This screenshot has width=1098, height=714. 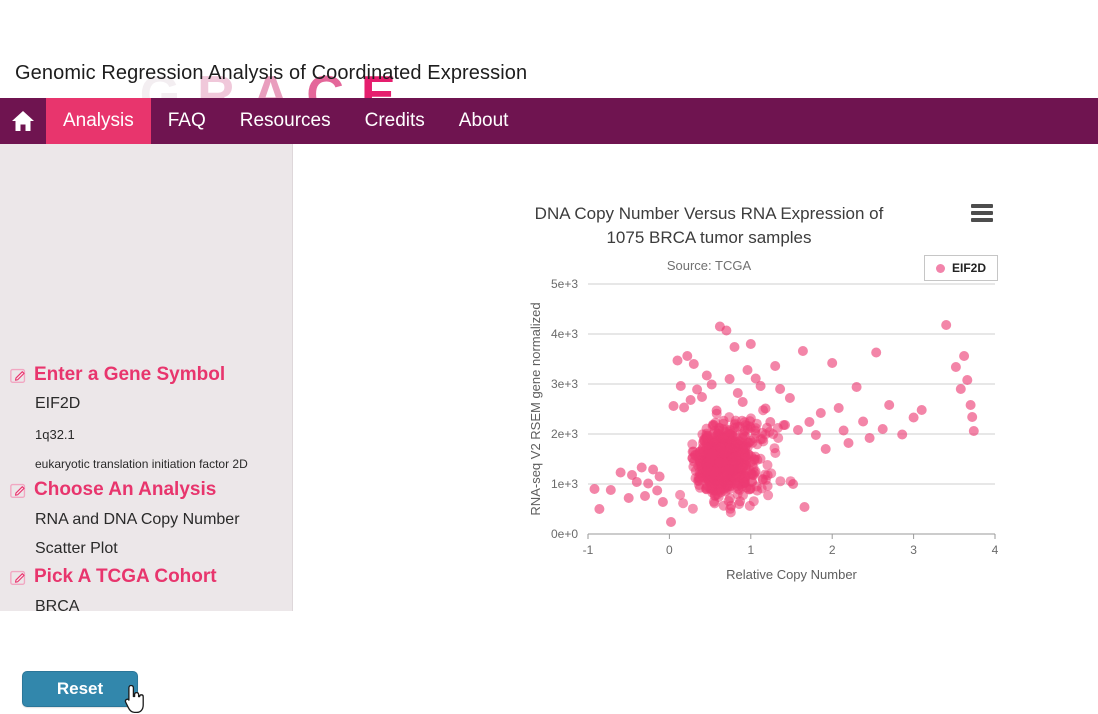 I want to click on nav-item-faq: FAQ, so click(x=187, y=121).